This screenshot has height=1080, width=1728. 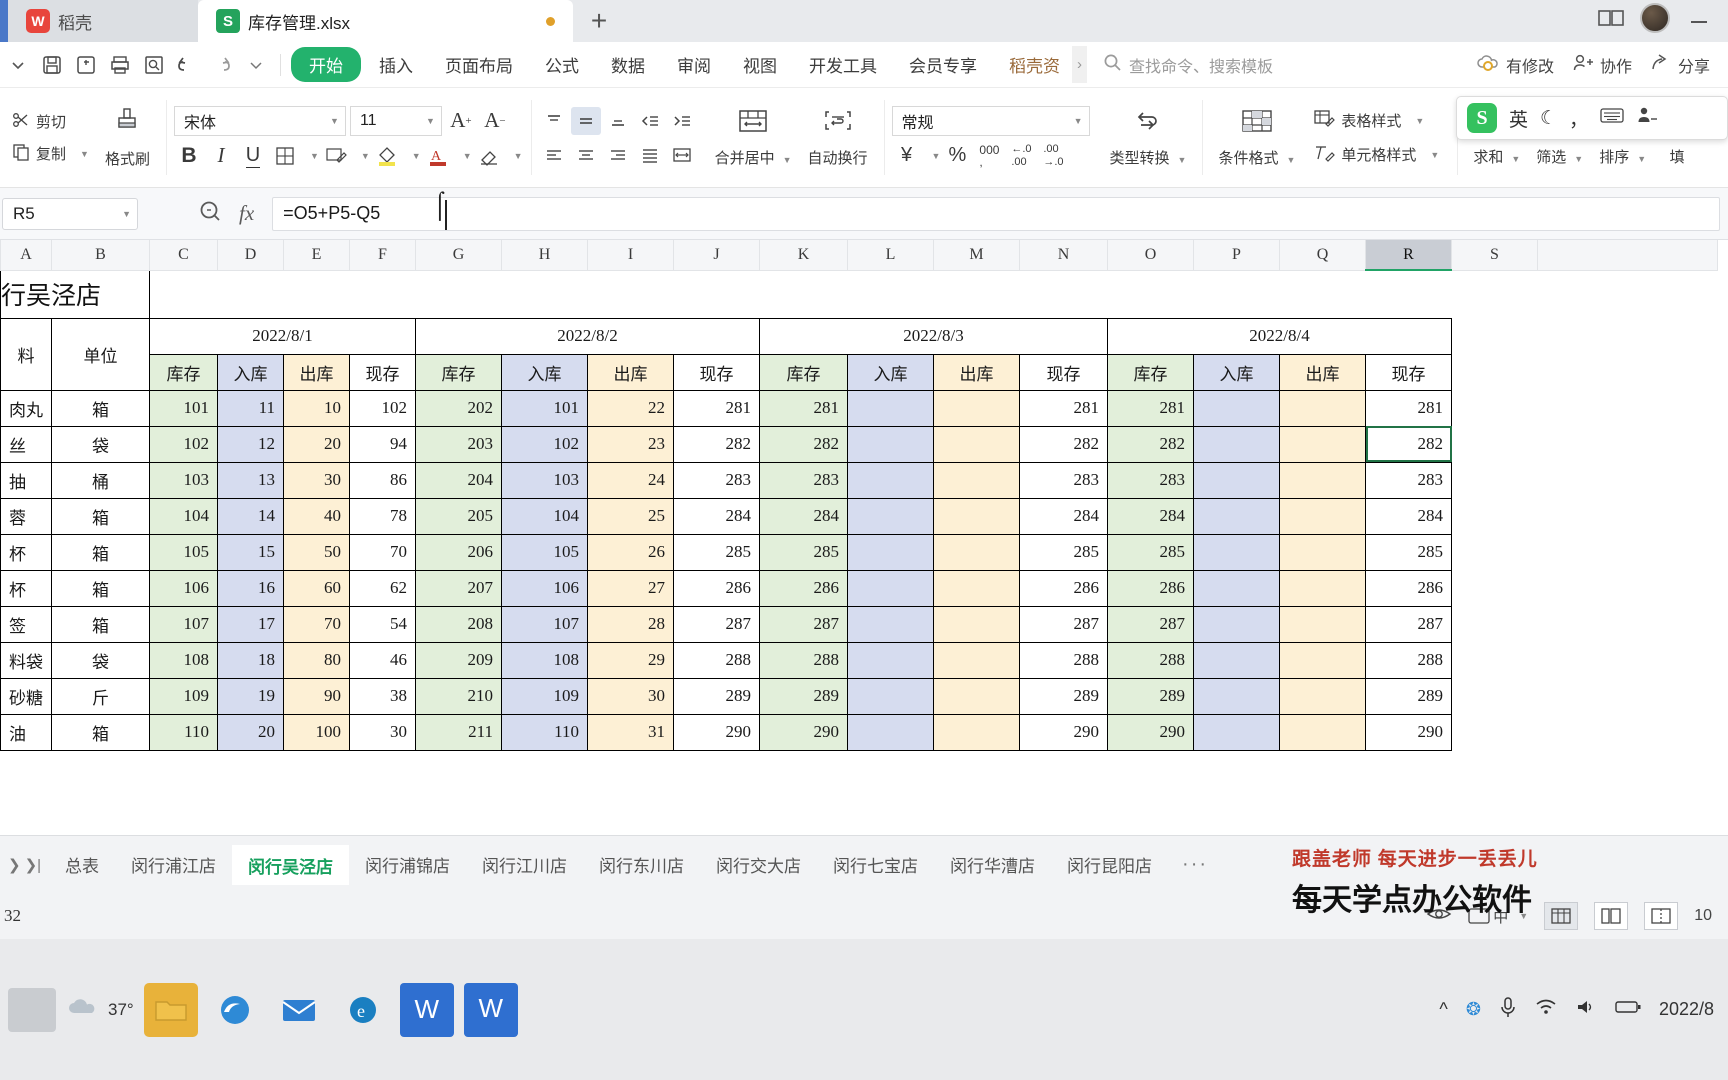 What do you see at coordinates (103, 21) in the screenshot?
I see `tab-docker: W 稻壳` at bounding box center [103, 21].